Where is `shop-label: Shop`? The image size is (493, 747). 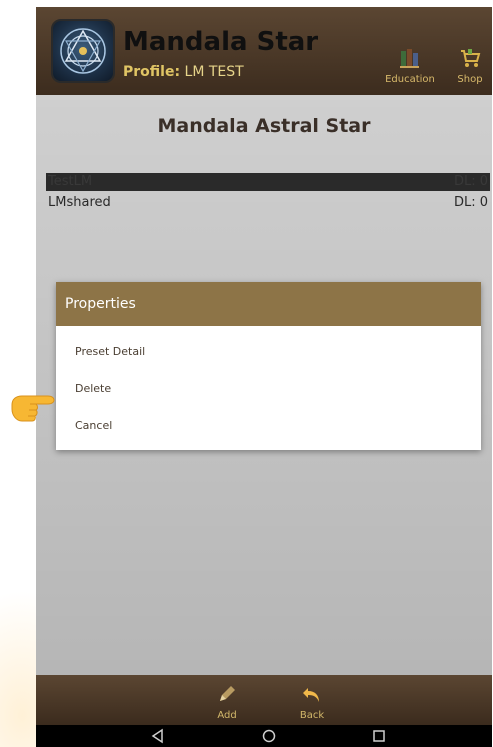
shop-label: Shop is located at coordinates (470, 79).